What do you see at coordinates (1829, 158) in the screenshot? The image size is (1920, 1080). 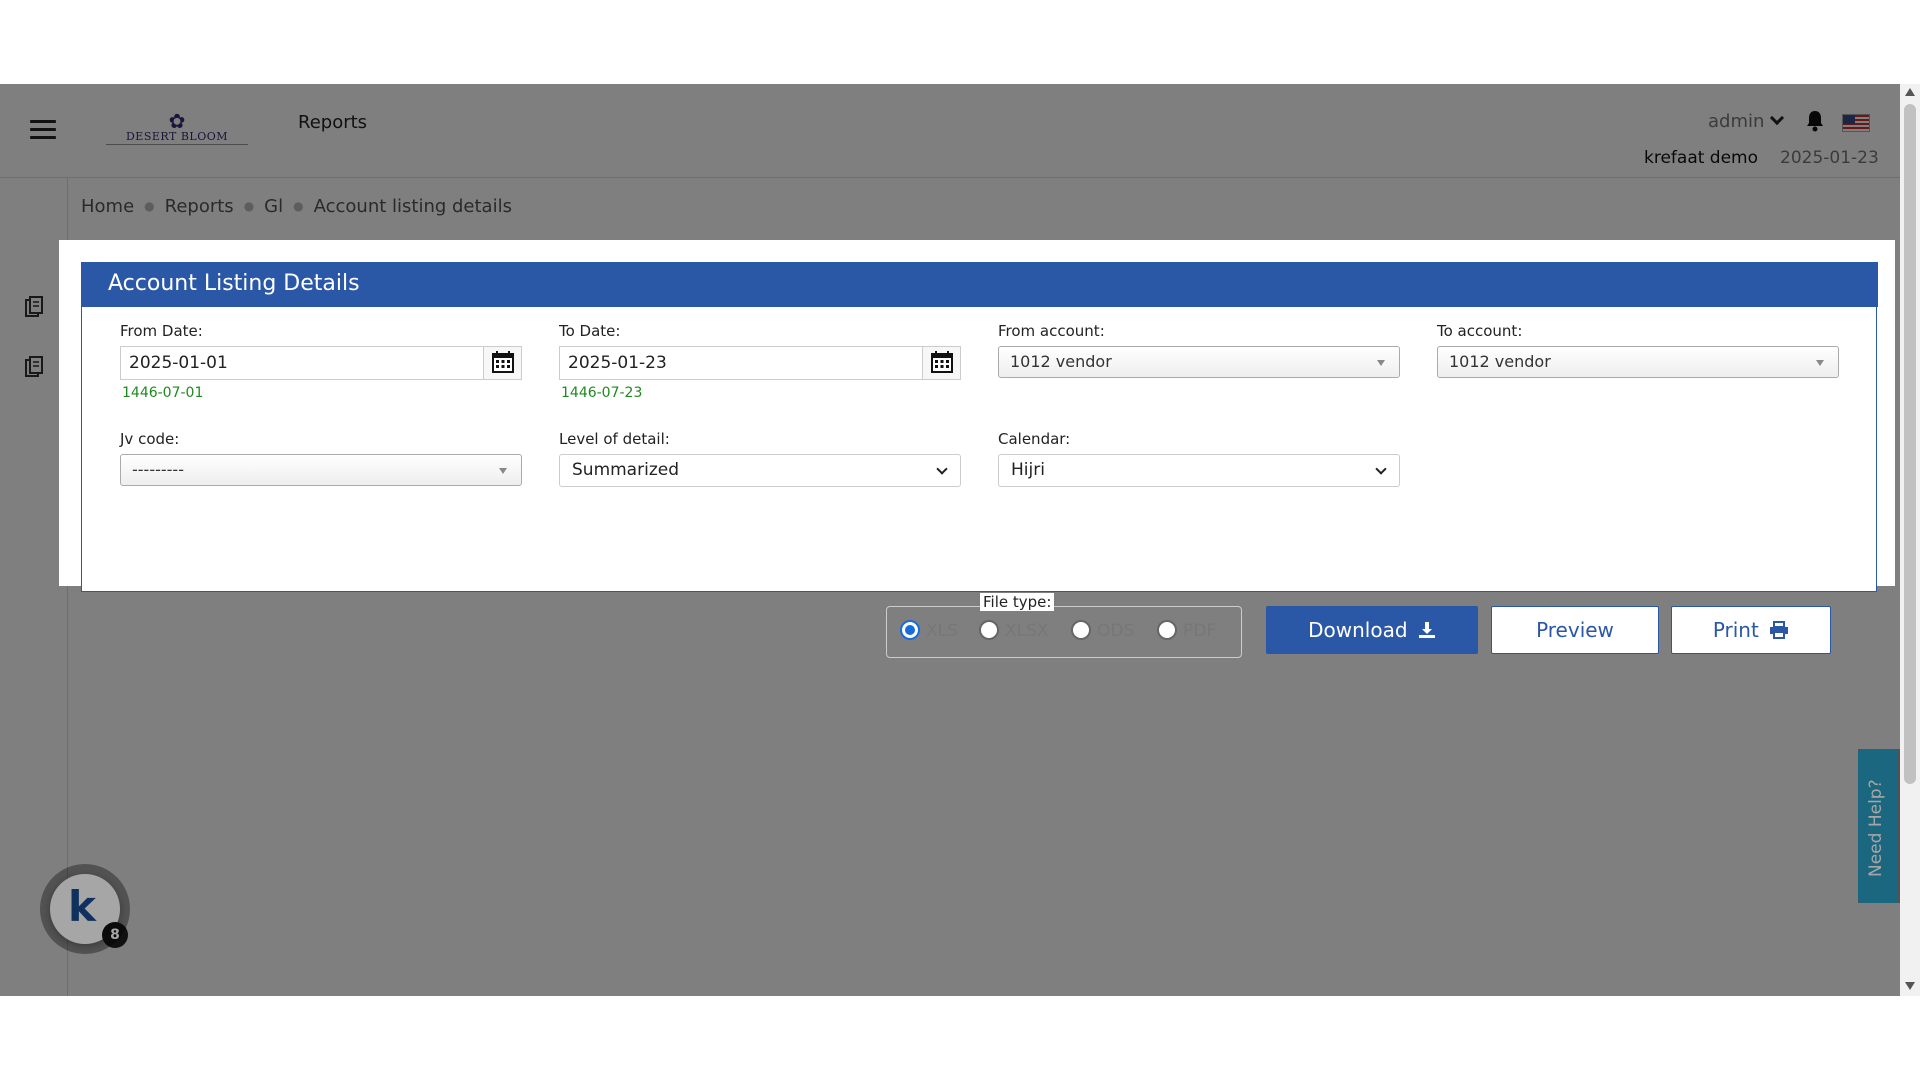 I see `header-date: 2025-01-23` at bounding box center [1829, 158].